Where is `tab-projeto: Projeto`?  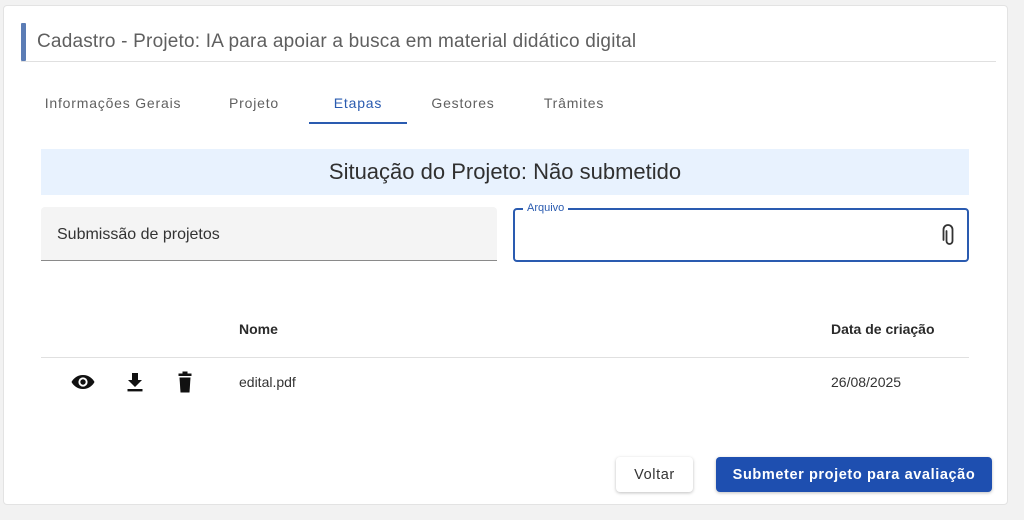 tab-projeto: Projeto is located at coordinates (254, 105).